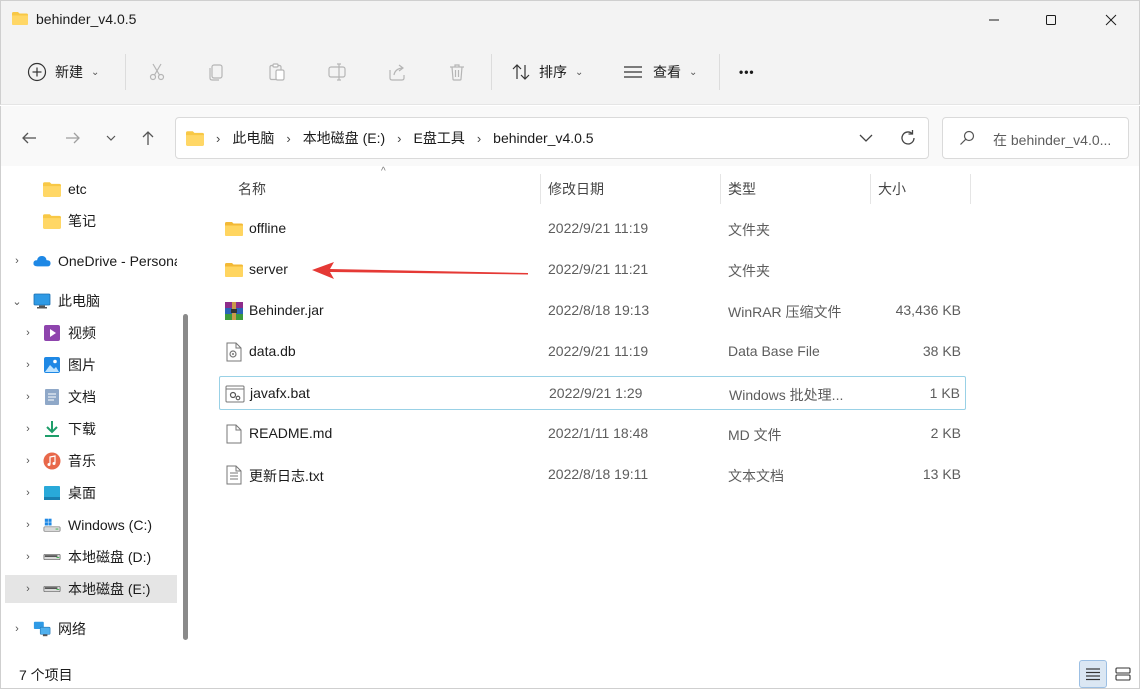 The height and width of the screenshot is (689, 1140). I want to click on file-date: 2022/9/21 11:21, so click(598, 269).